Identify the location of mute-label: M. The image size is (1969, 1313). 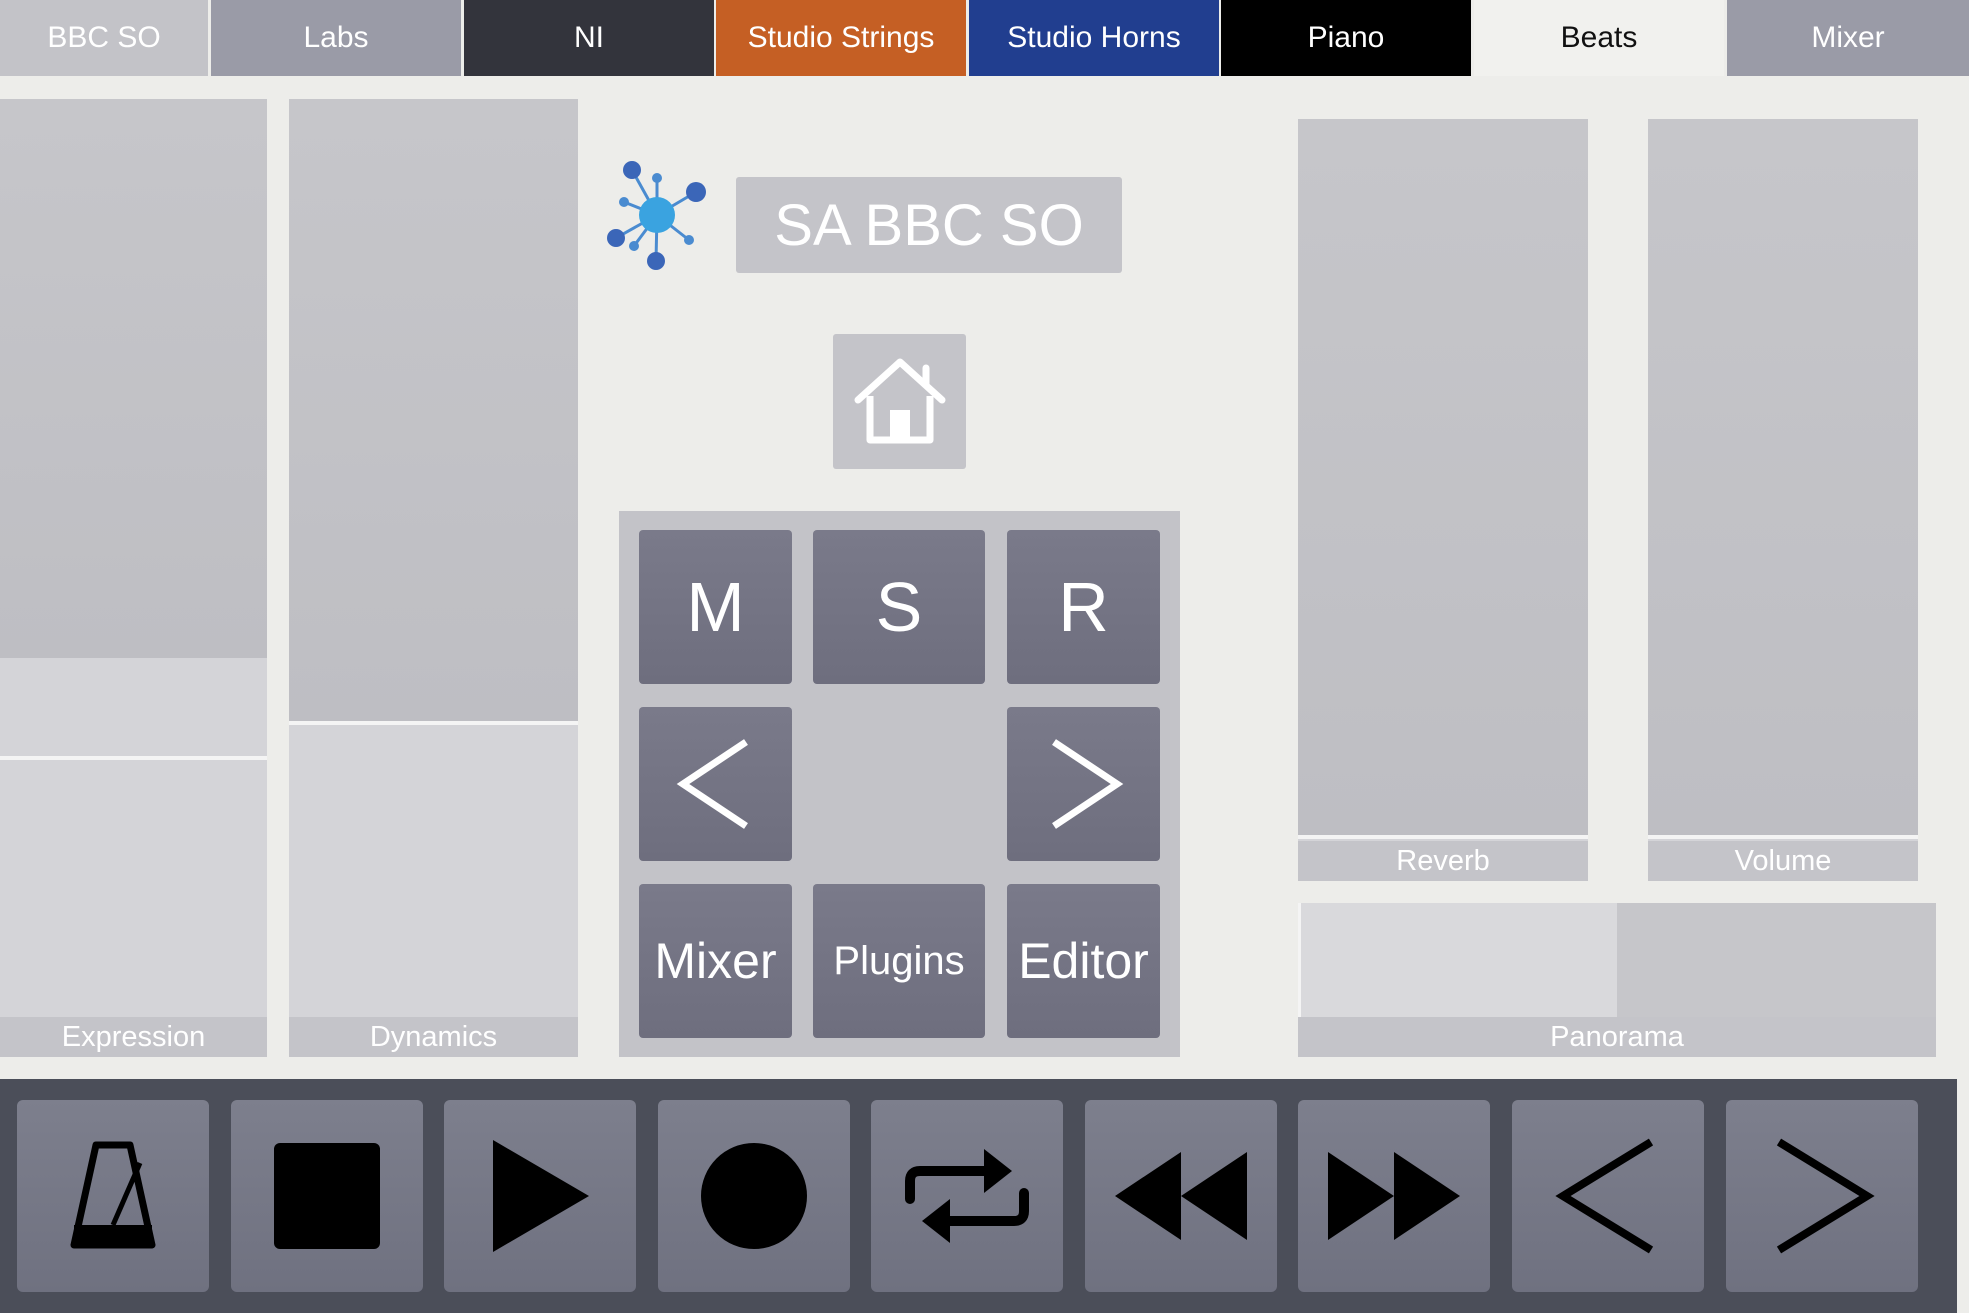
(715, 607).